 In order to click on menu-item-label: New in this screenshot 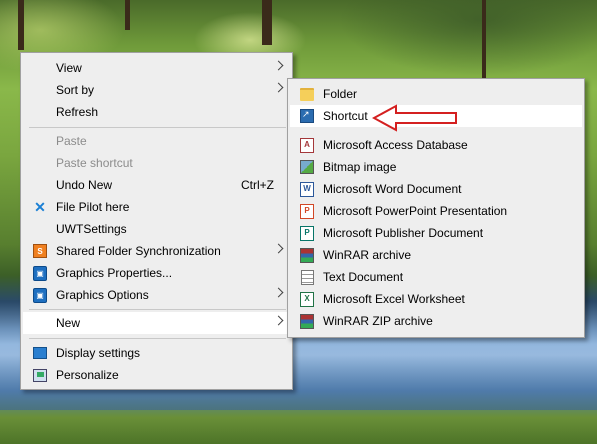, I will do `click(68, 323)`.